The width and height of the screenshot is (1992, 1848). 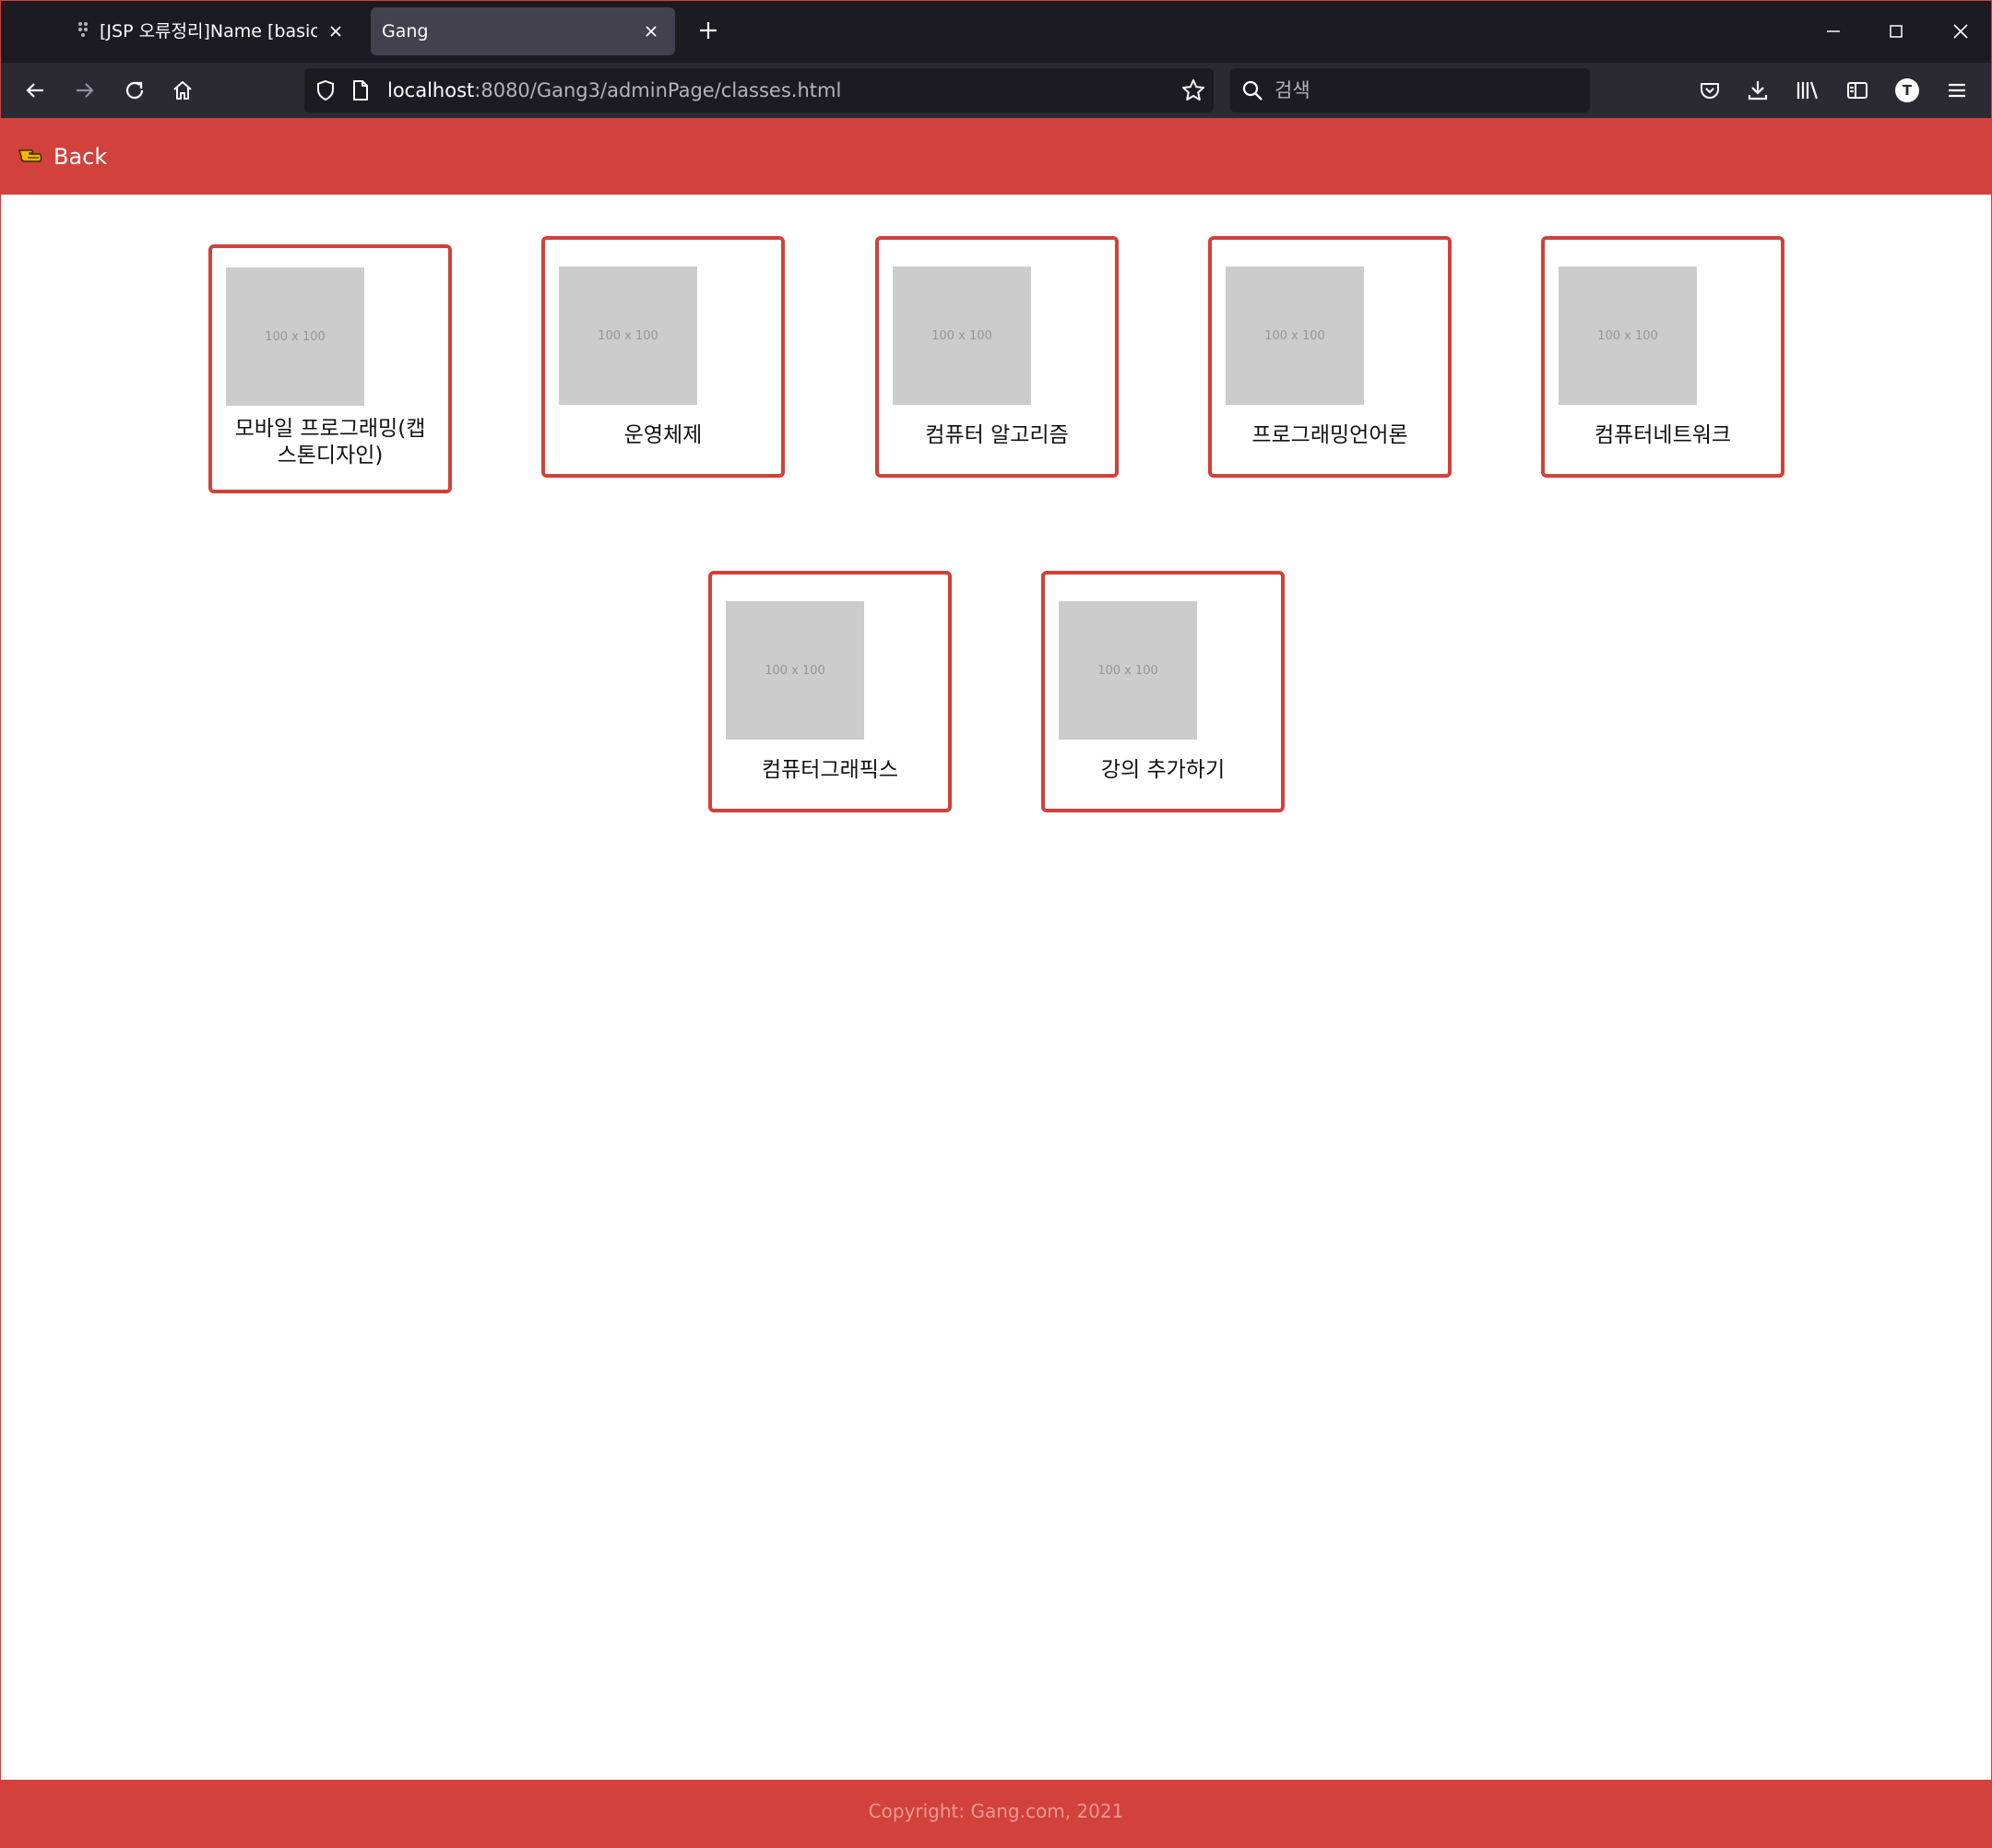 I want to click on course-title: 프로그래밍언어론, so click(x=1329, y=435).